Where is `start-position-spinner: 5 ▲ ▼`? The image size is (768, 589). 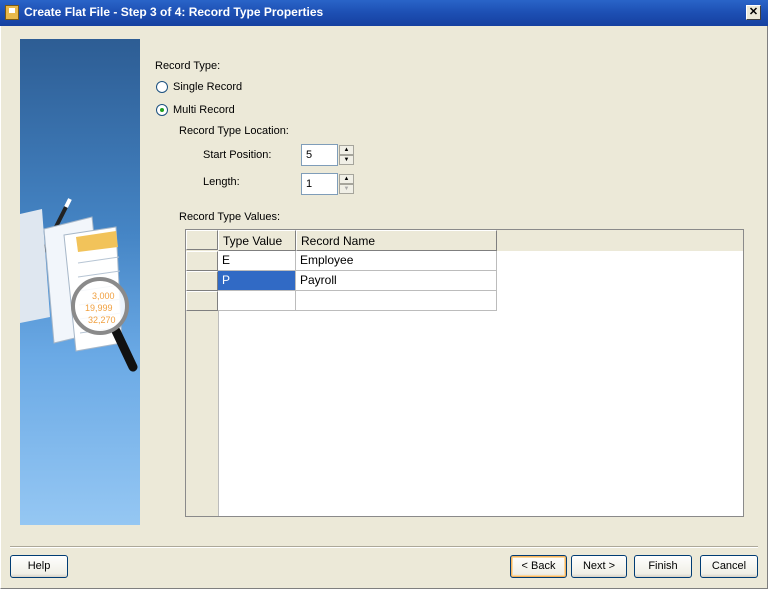
start-position-spinner: 5 ▲ ▼ is located at coordinates (328, 155).